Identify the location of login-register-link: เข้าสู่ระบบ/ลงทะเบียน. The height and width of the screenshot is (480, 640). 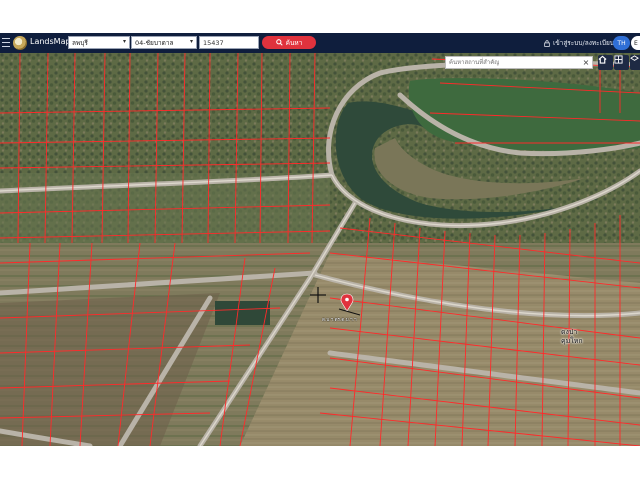
(579, 43).